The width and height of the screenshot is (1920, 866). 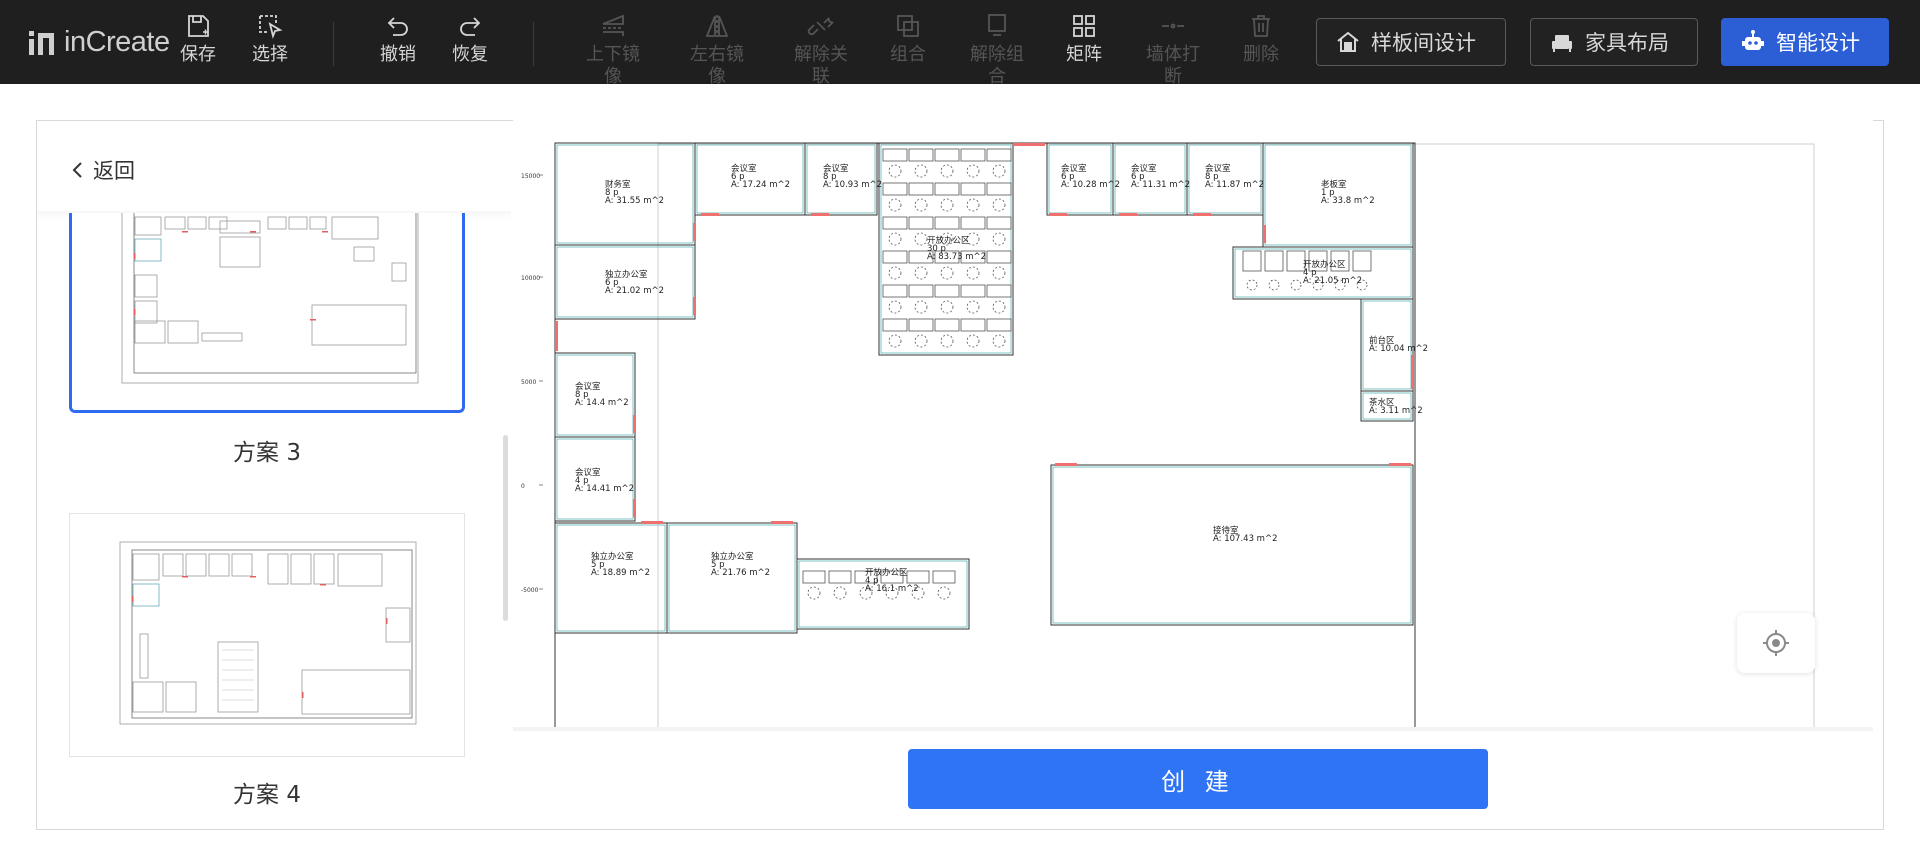 I want to click on create-button: 创 建, so click(x=1198, y=779).